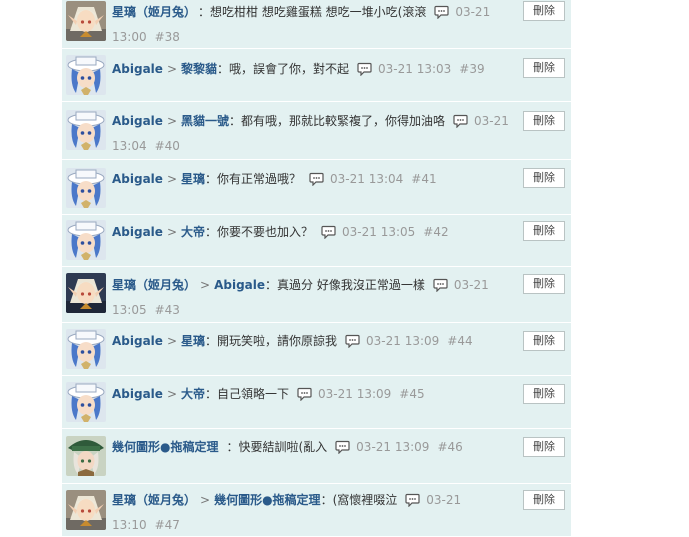 Image resolution: width=689 pixels, height=537 pixels. What do you see at coordinates (253, 179) in the screenshot?
I see `comment-text: ：你有正常過哦？` at bounding box center [253, 179].